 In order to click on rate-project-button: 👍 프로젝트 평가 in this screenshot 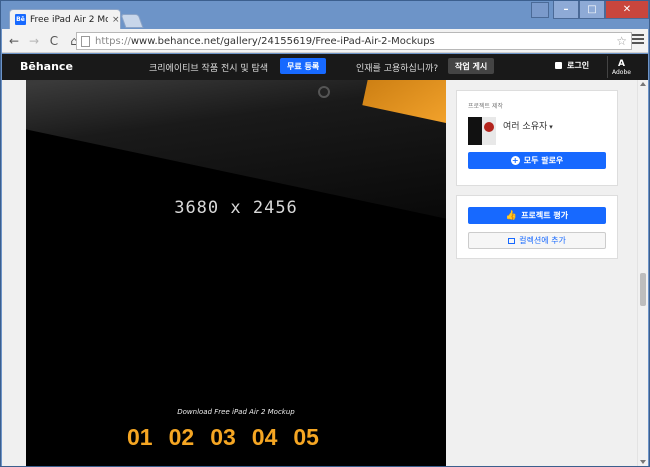, I will do `click(537, 215)`.